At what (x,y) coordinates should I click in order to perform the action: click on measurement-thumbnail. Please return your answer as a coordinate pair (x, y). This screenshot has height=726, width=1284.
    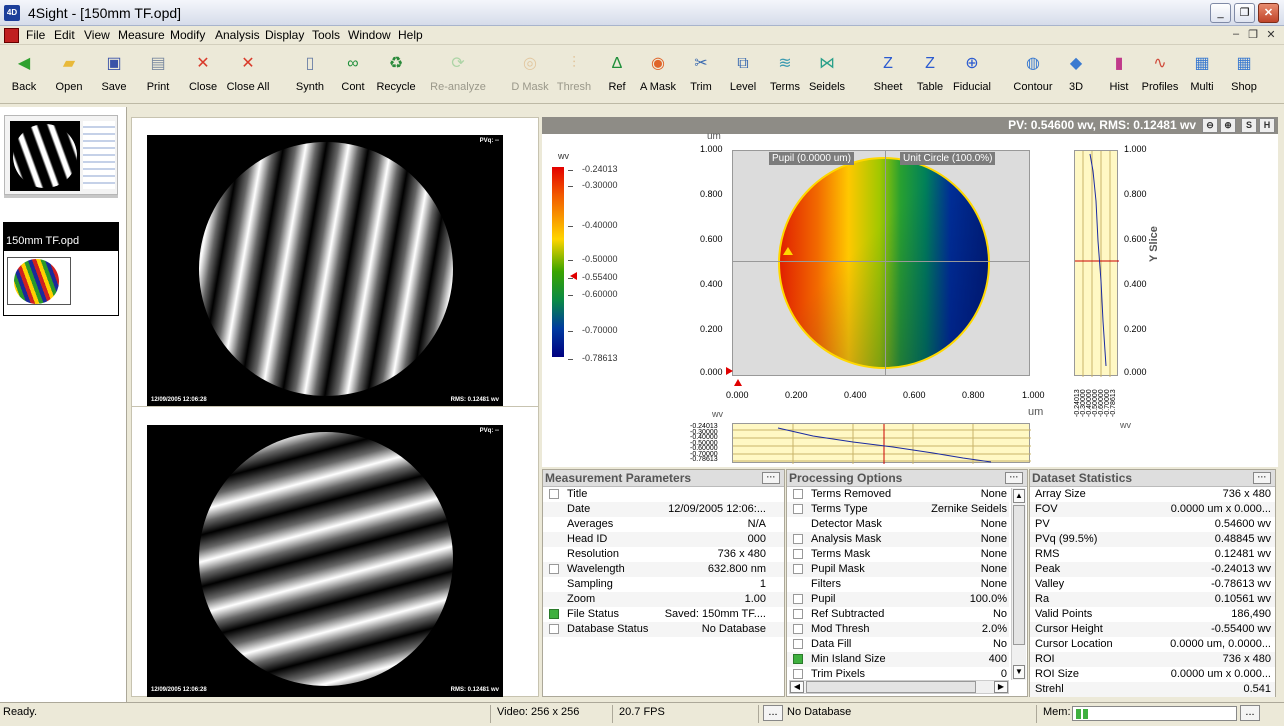
    Looking at the image, I should click on (61, 155).